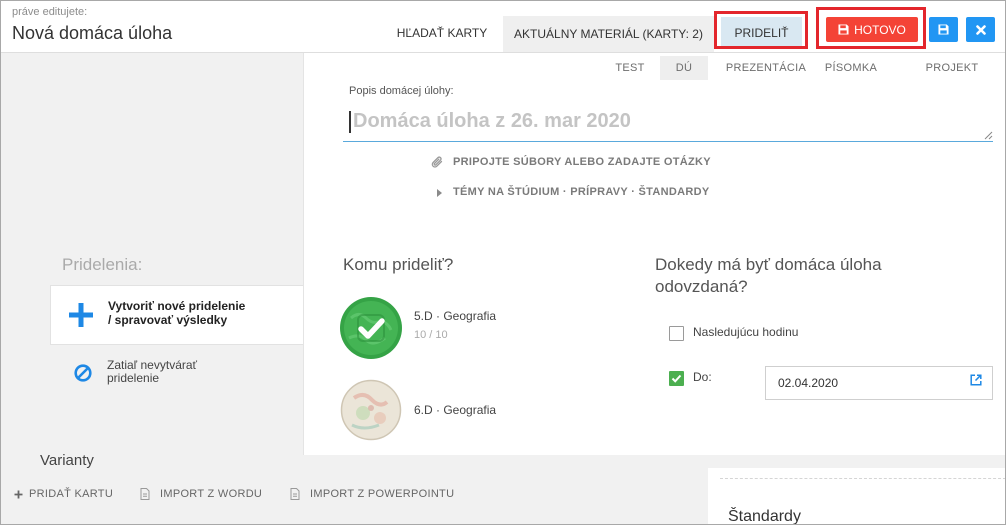 Image resolution: width=1006 pixels, height=525 pixels. What do you see at coordinates (442, 33) in the screenshot?
I see `search-cards-link: HĽADAŤ KARTY` at bounding box center [442, 33].